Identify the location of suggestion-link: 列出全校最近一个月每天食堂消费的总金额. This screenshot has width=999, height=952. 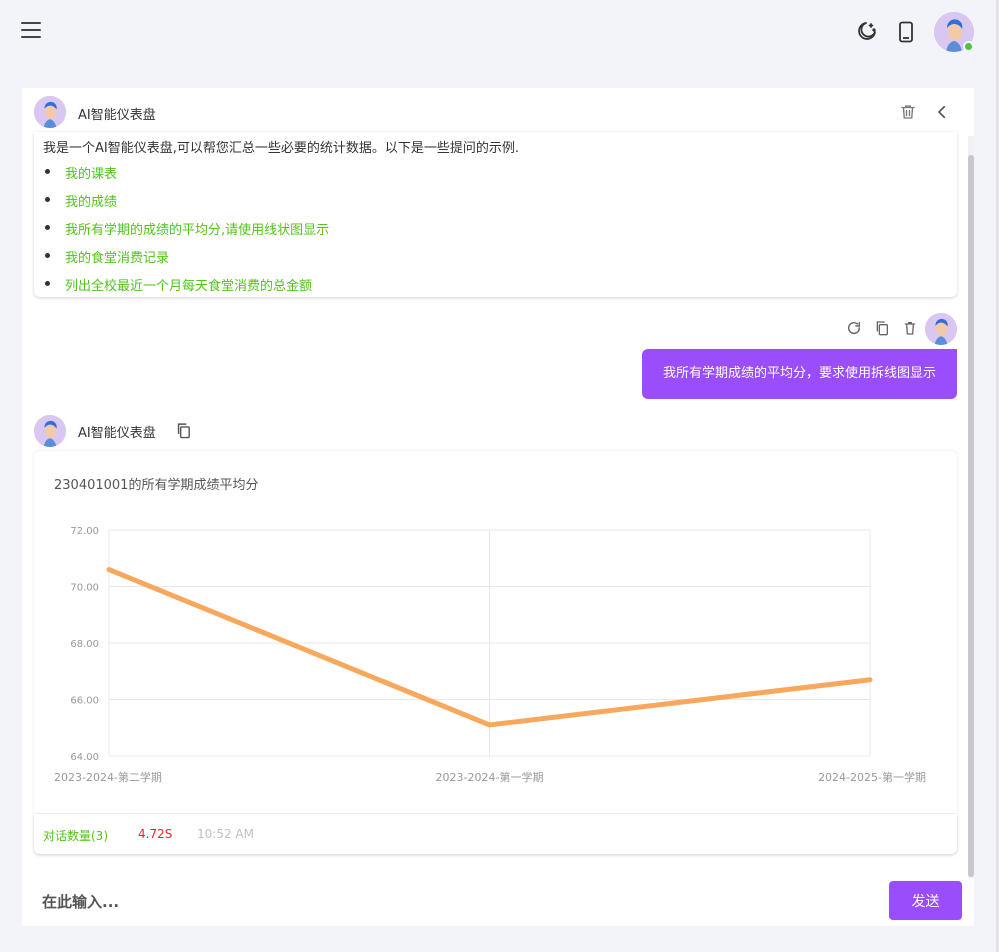
(188, 284).